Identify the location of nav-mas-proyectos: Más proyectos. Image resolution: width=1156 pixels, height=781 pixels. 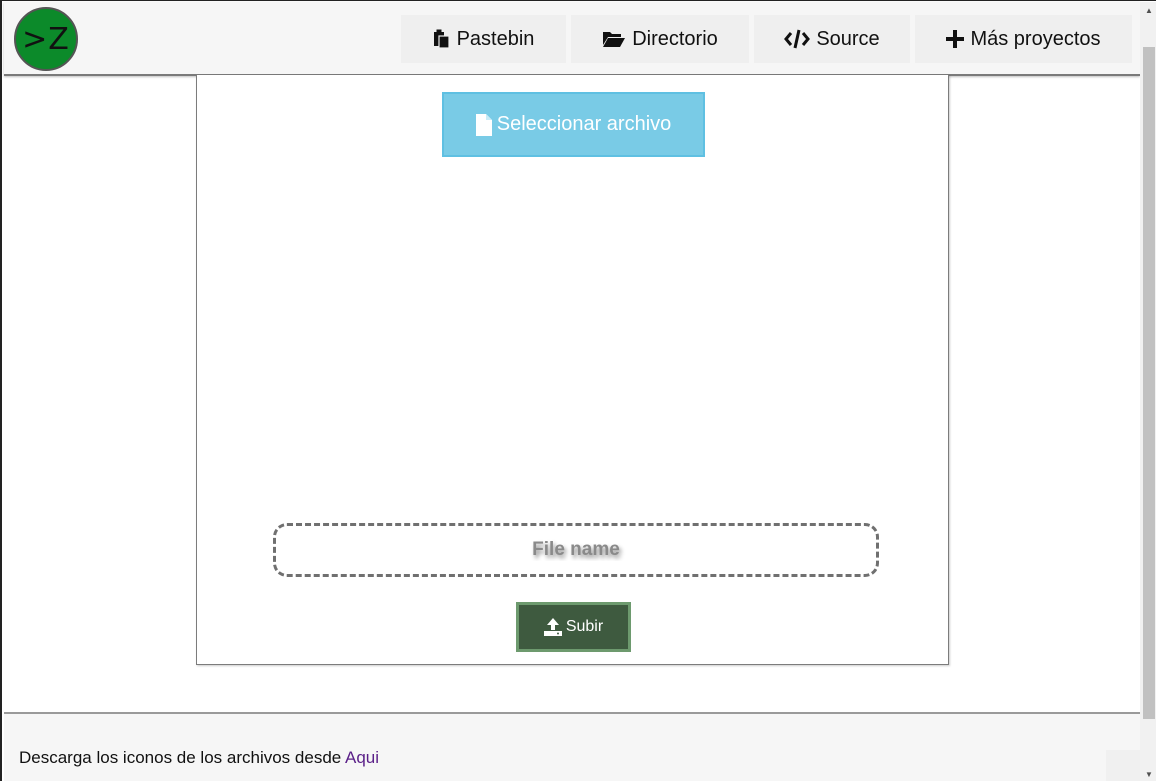
(1023, 39).